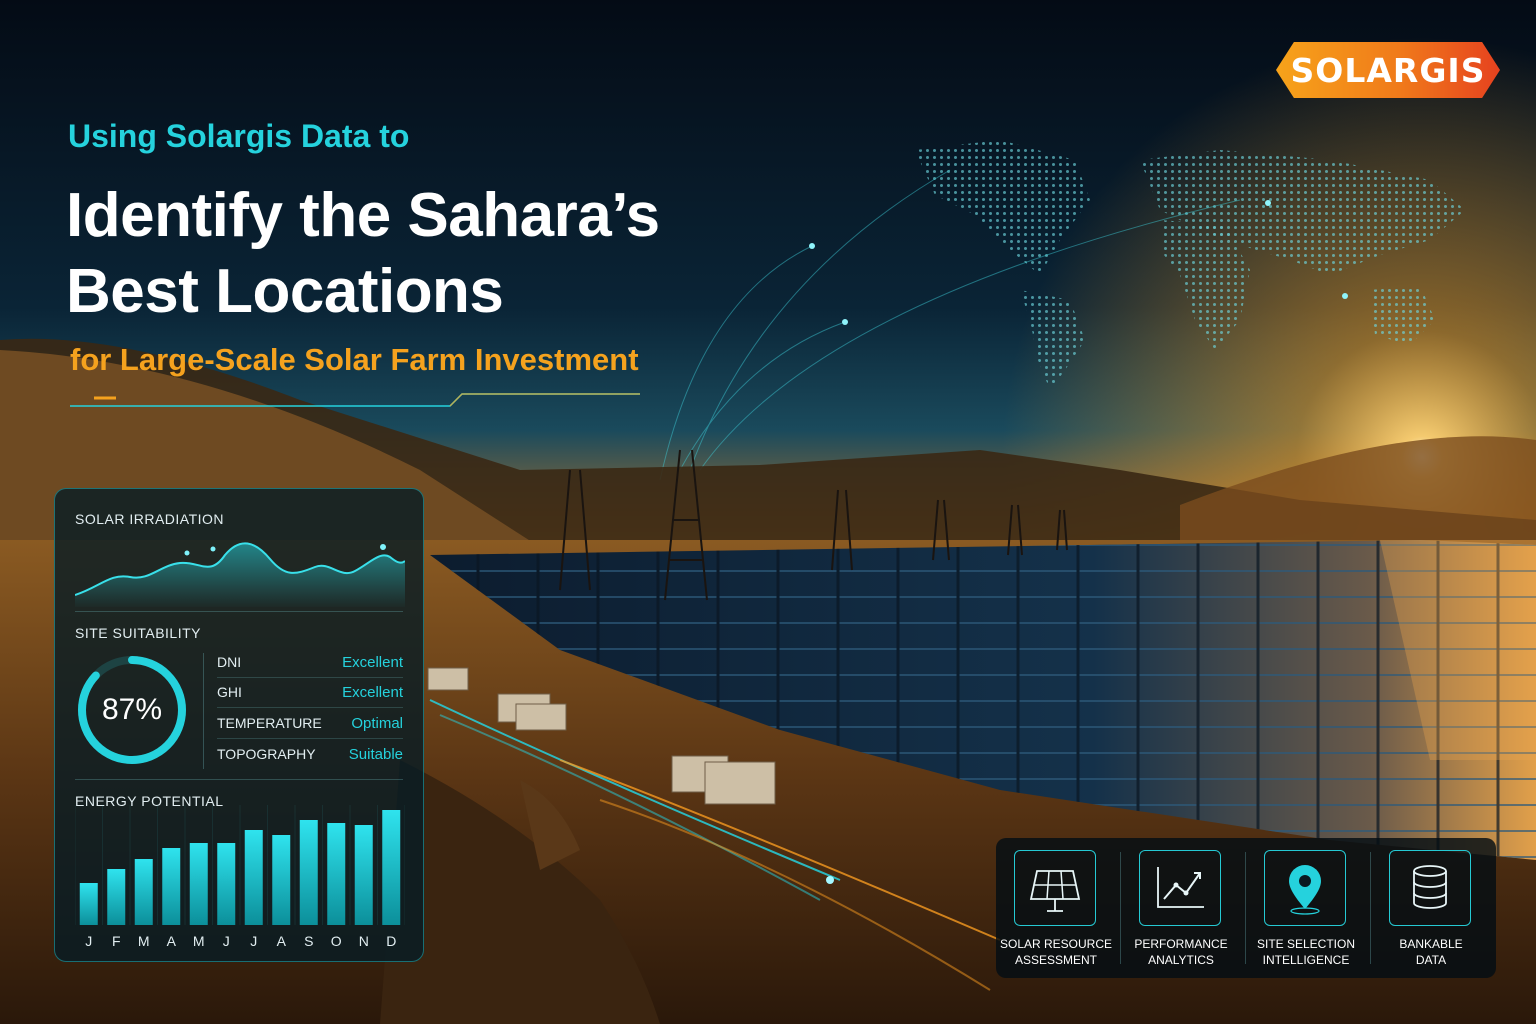 This screenshot has height=1024, width=1536. What do you see at coordinates (310, 692) in the screenshot?
I see `metric-row-ghi: GHI Excellent` at bounding box center [310, 692].